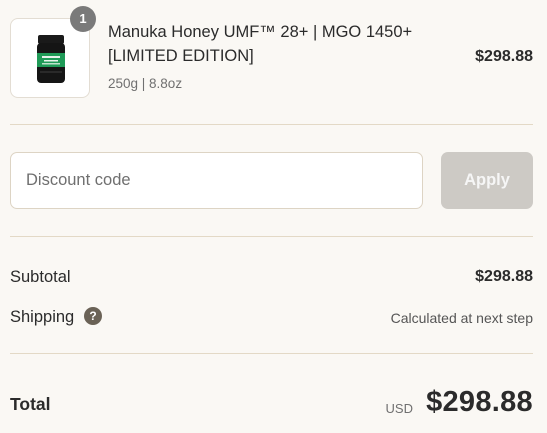  Describe the element at coordinates (83, 19) in the screenshot. I see `quantity-badge: 1` at that location.